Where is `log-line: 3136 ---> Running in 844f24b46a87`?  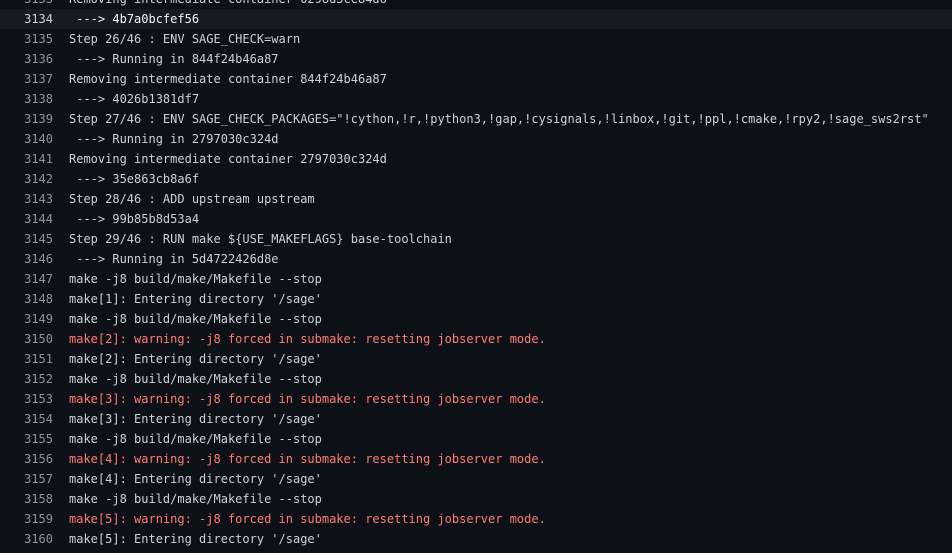
log-line: 3136 ---> Running in 844f24b46a87 is located at coordinates (476, 59).